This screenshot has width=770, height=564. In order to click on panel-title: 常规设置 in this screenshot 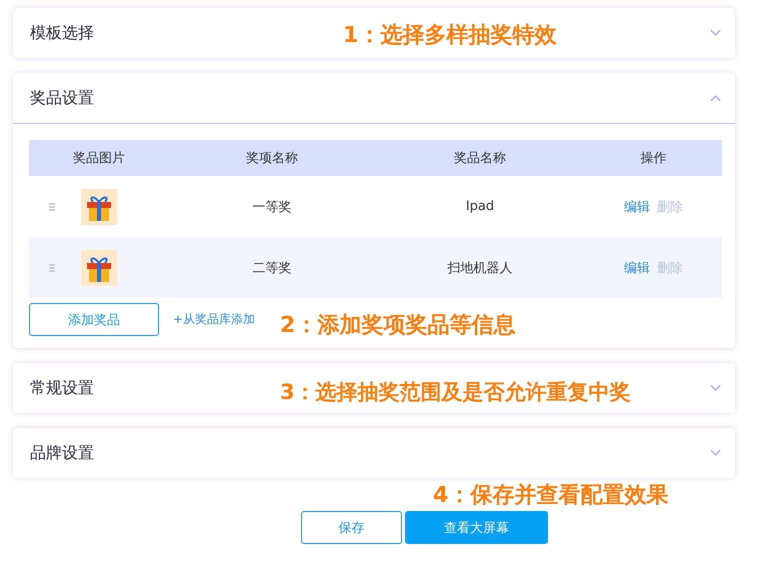, I will do `click(62, 388)`.